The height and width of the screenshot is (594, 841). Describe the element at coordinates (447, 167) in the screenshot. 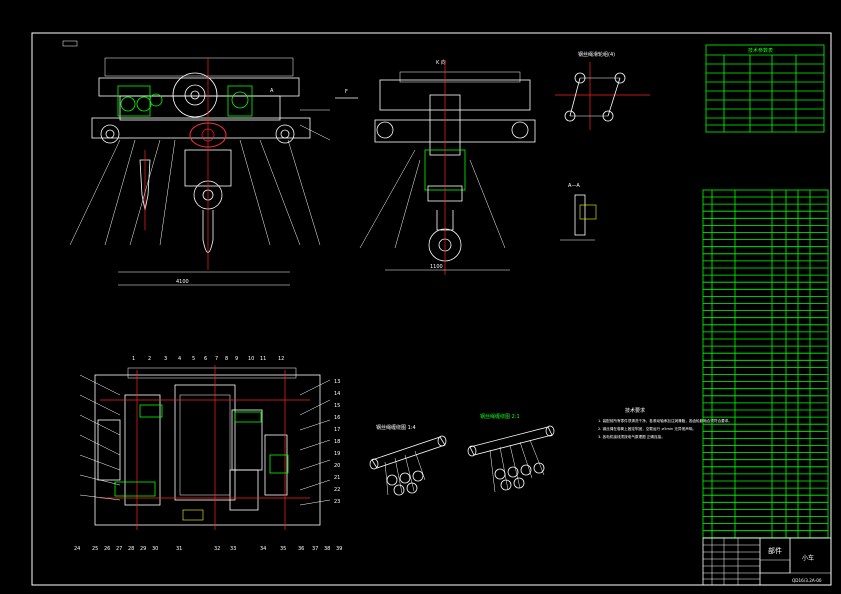

I see `side-view-k: K 向 1100` at that location.